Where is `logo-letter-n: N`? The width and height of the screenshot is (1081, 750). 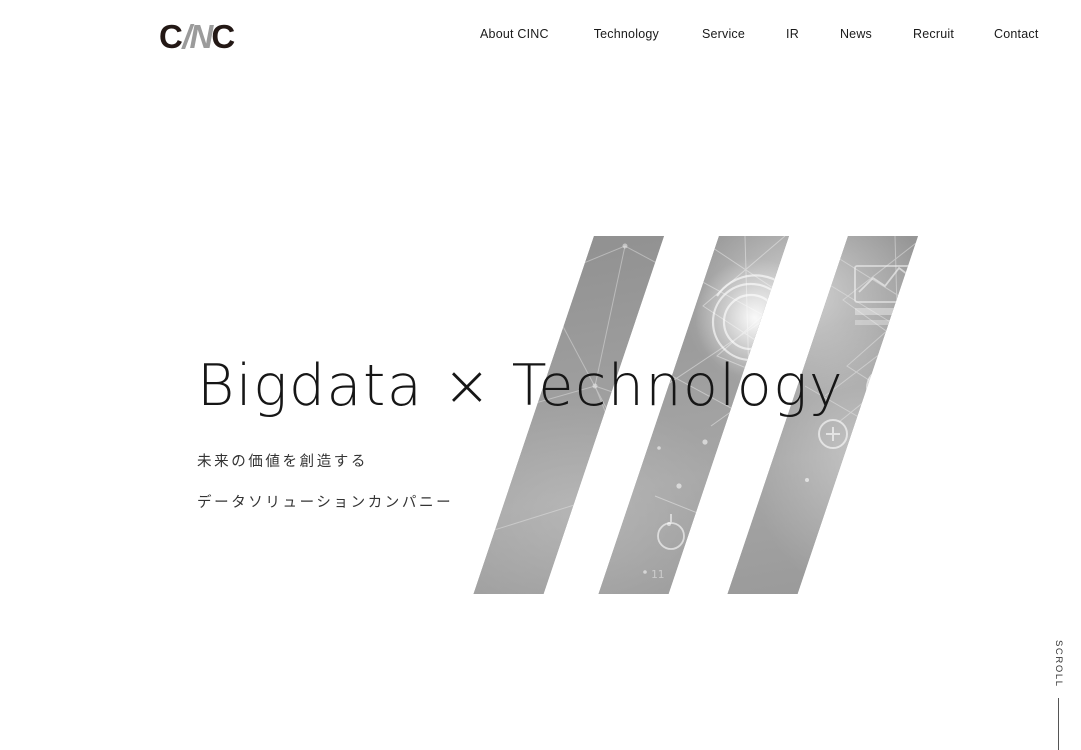 logo-letter-n: N is located at coordinates (201, 36).